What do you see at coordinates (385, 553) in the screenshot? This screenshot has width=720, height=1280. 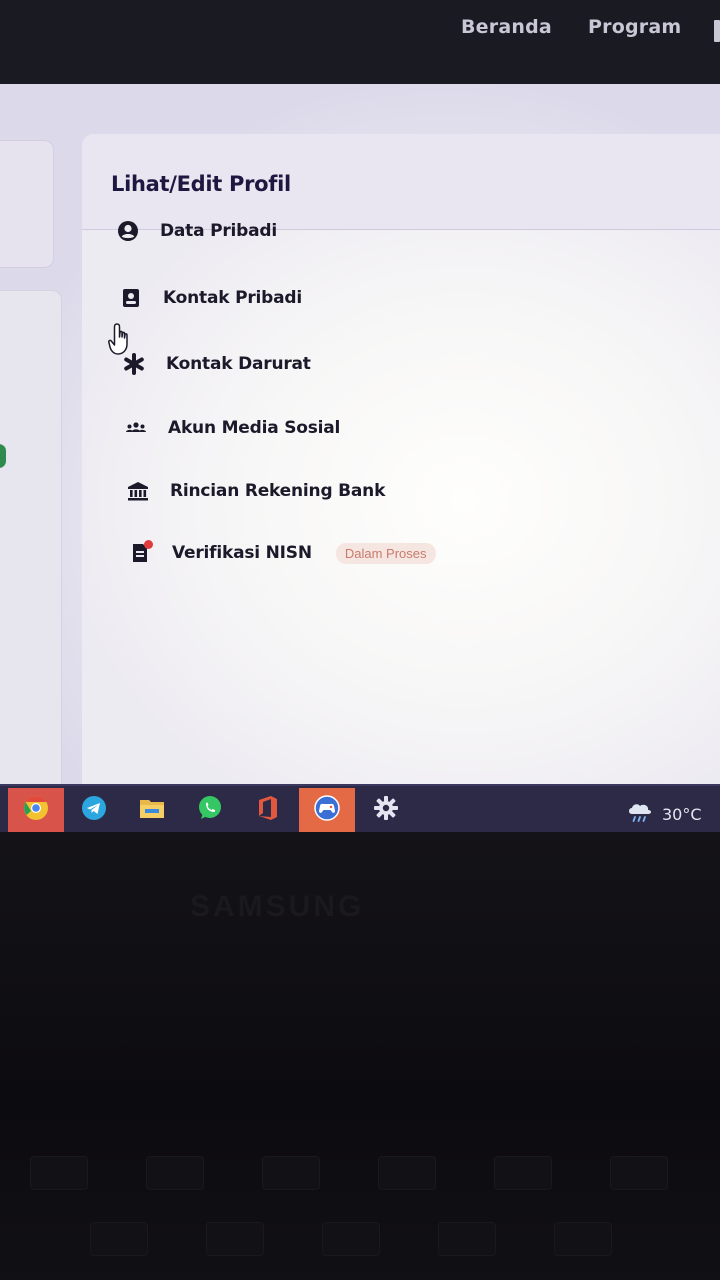 I see `status-badge: Dalam Proses` at bounding box center [385, 553].